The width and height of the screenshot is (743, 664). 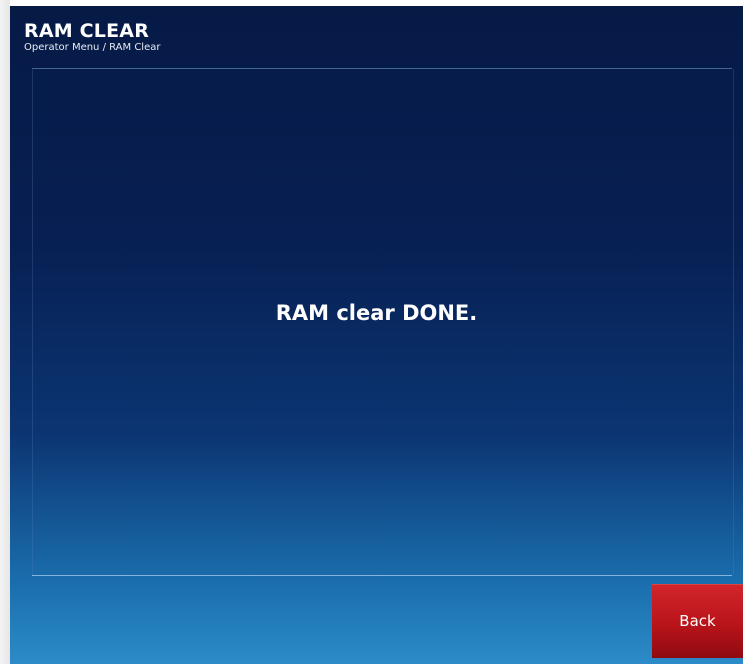 I want to click on back-button: Back, so click(x=697, y=621).